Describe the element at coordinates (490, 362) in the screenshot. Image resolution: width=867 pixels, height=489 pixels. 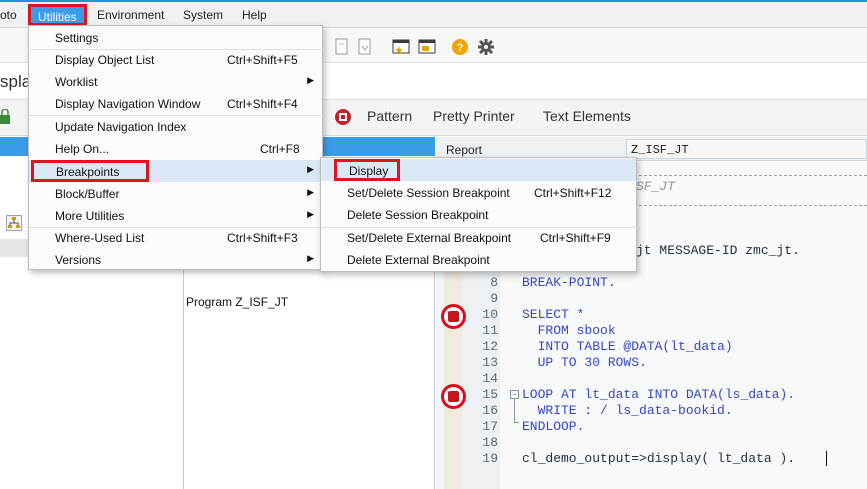
I see `line-number: 13` at that location.